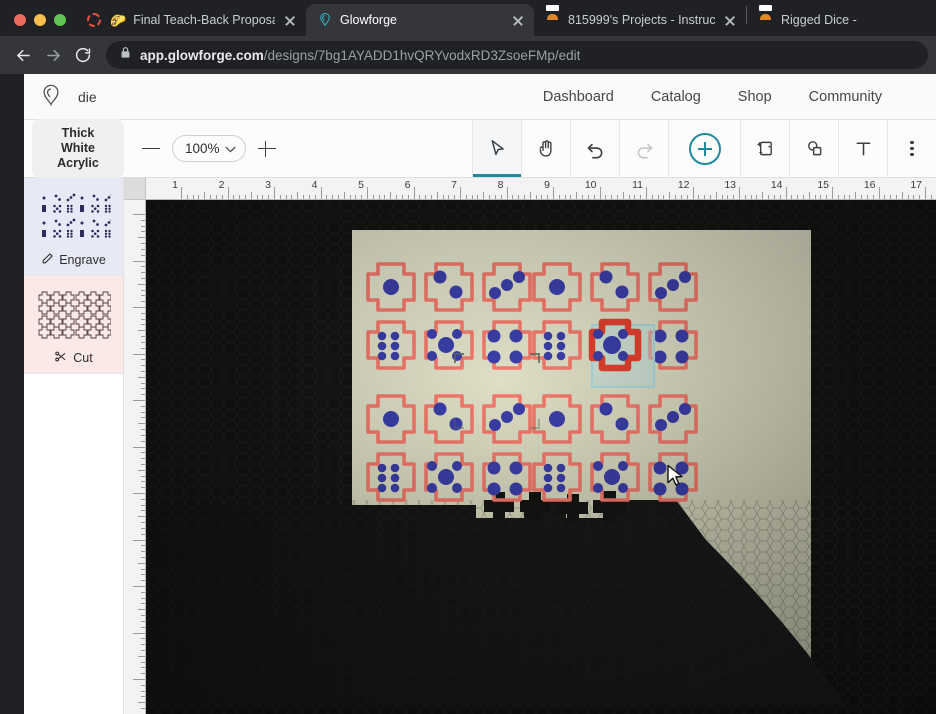 This screenshot has width=936, height=714. Describe the element at coordinates (51, 97) in the screenshot. I see `glowforge-logo-icon` at that location.